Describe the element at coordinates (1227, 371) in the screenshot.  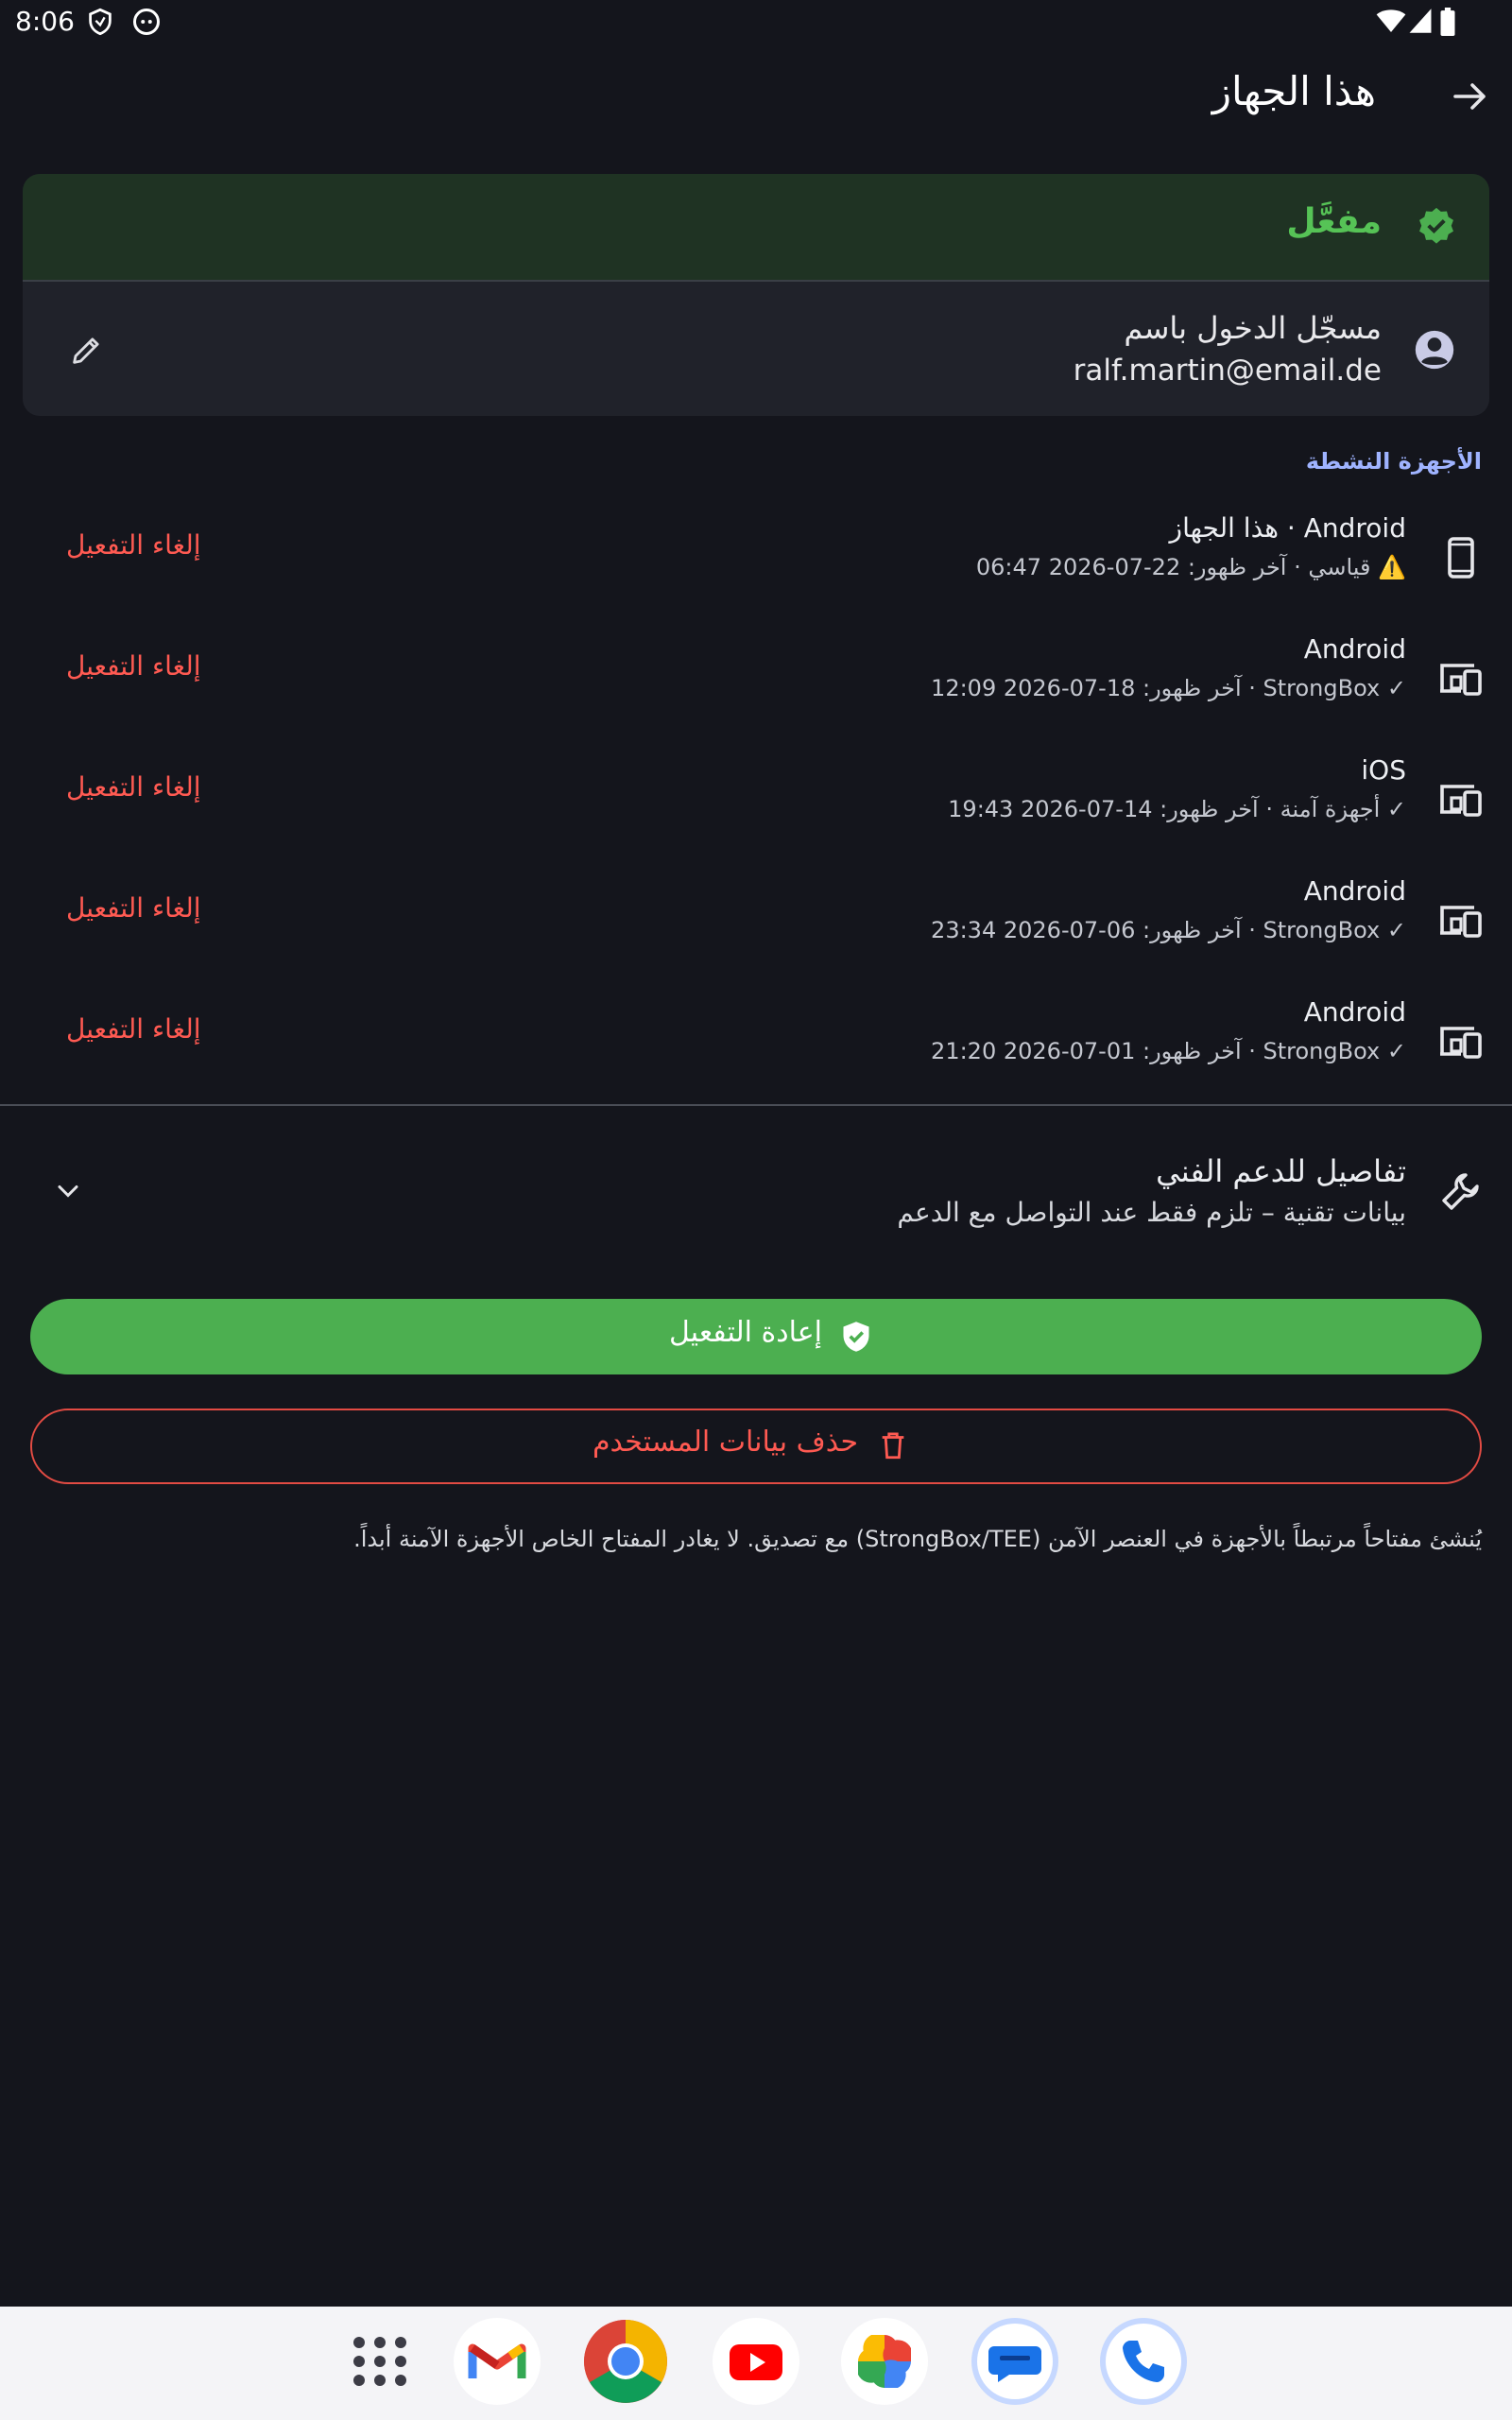
I see `account-email: ralf.martin@email.de` at that location.